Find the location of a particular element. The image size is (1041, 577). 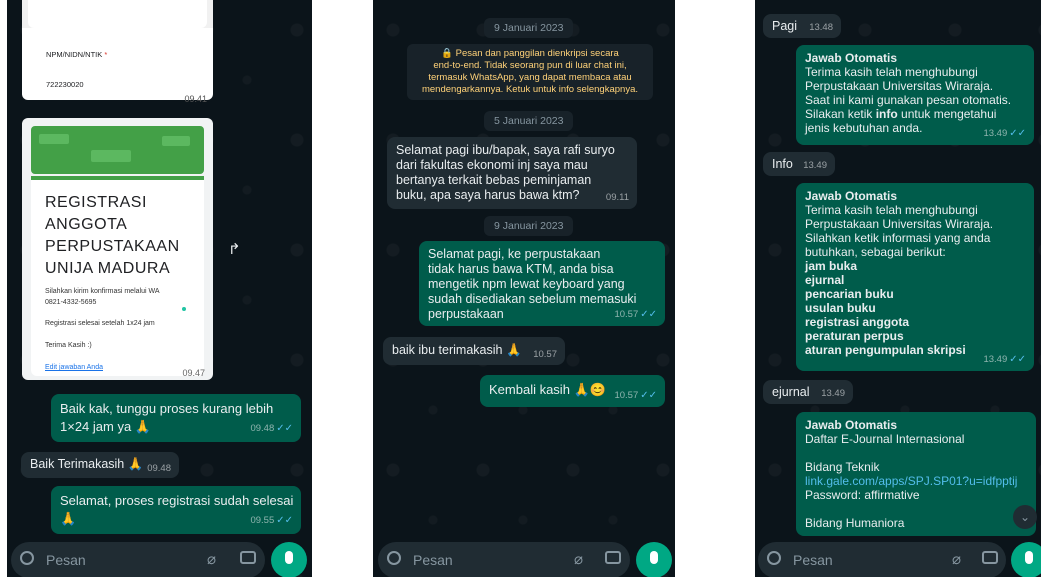

message-text: Silahkan ketik informasi yang anda is located at coordinates (898, 238).